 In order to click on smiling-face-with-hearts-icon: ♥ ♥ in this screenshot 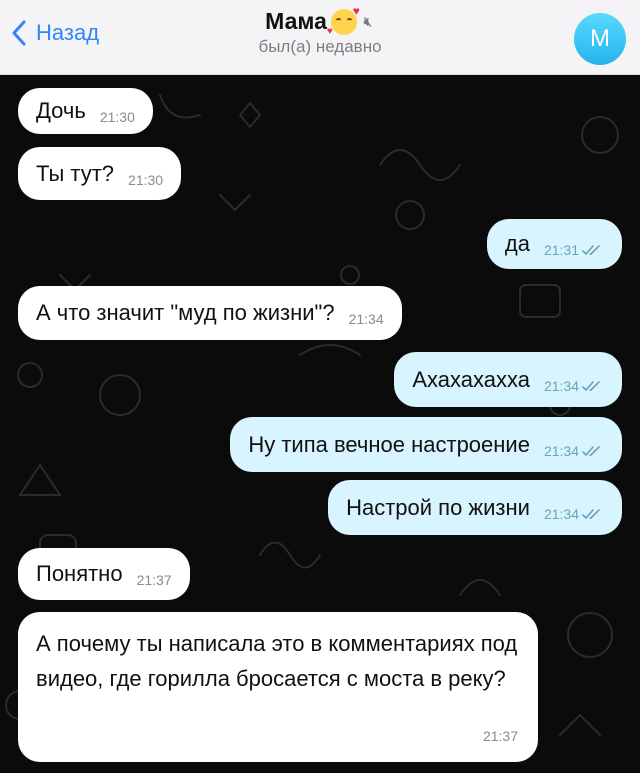, I will do `click(343, 20)`.